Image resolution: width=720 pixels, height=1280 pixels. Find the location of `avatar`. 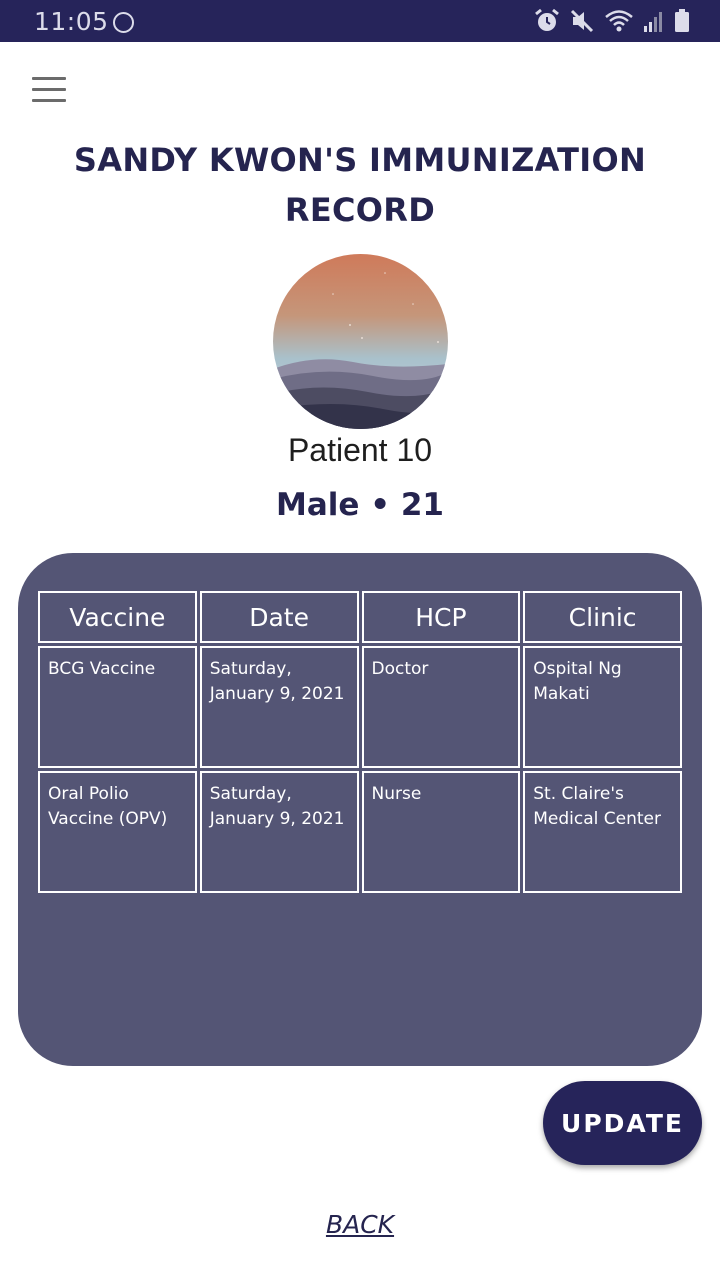

avatar is located at coordinates (360, 341).